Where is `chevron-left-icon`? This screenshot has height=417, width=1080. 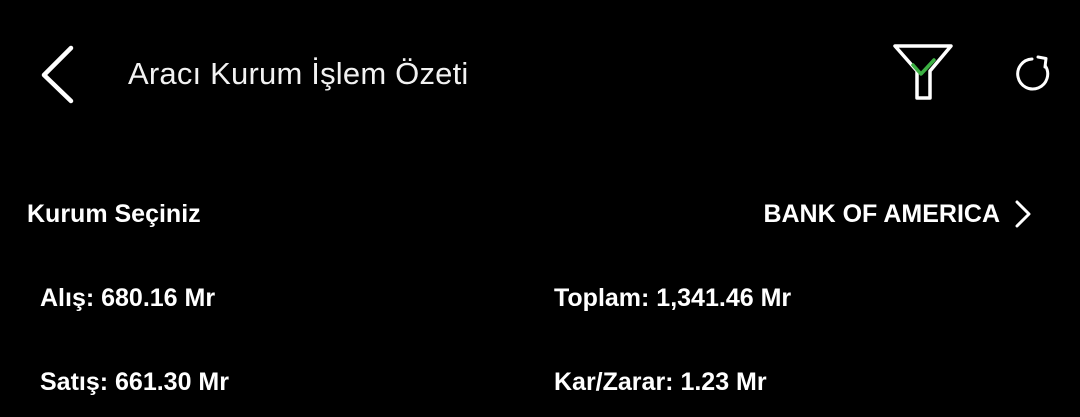
chevron-left-icon is located at coordinates (57, 74).